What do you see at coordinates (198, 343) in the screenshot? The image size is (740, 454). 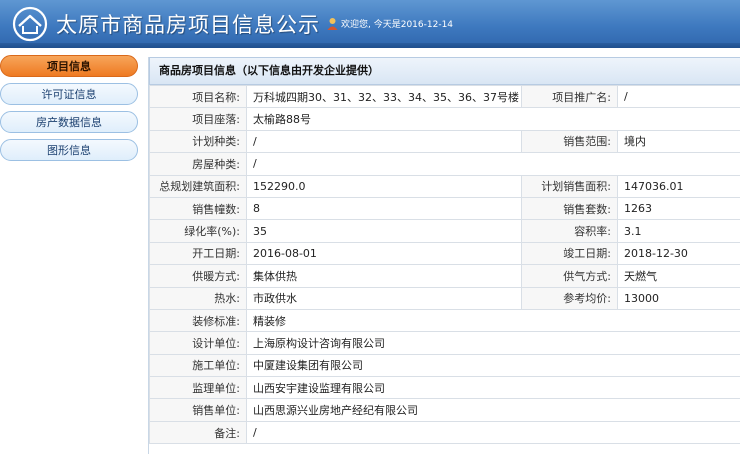 I see `field-label: 设计单位:` at bounding box center [198, 343].